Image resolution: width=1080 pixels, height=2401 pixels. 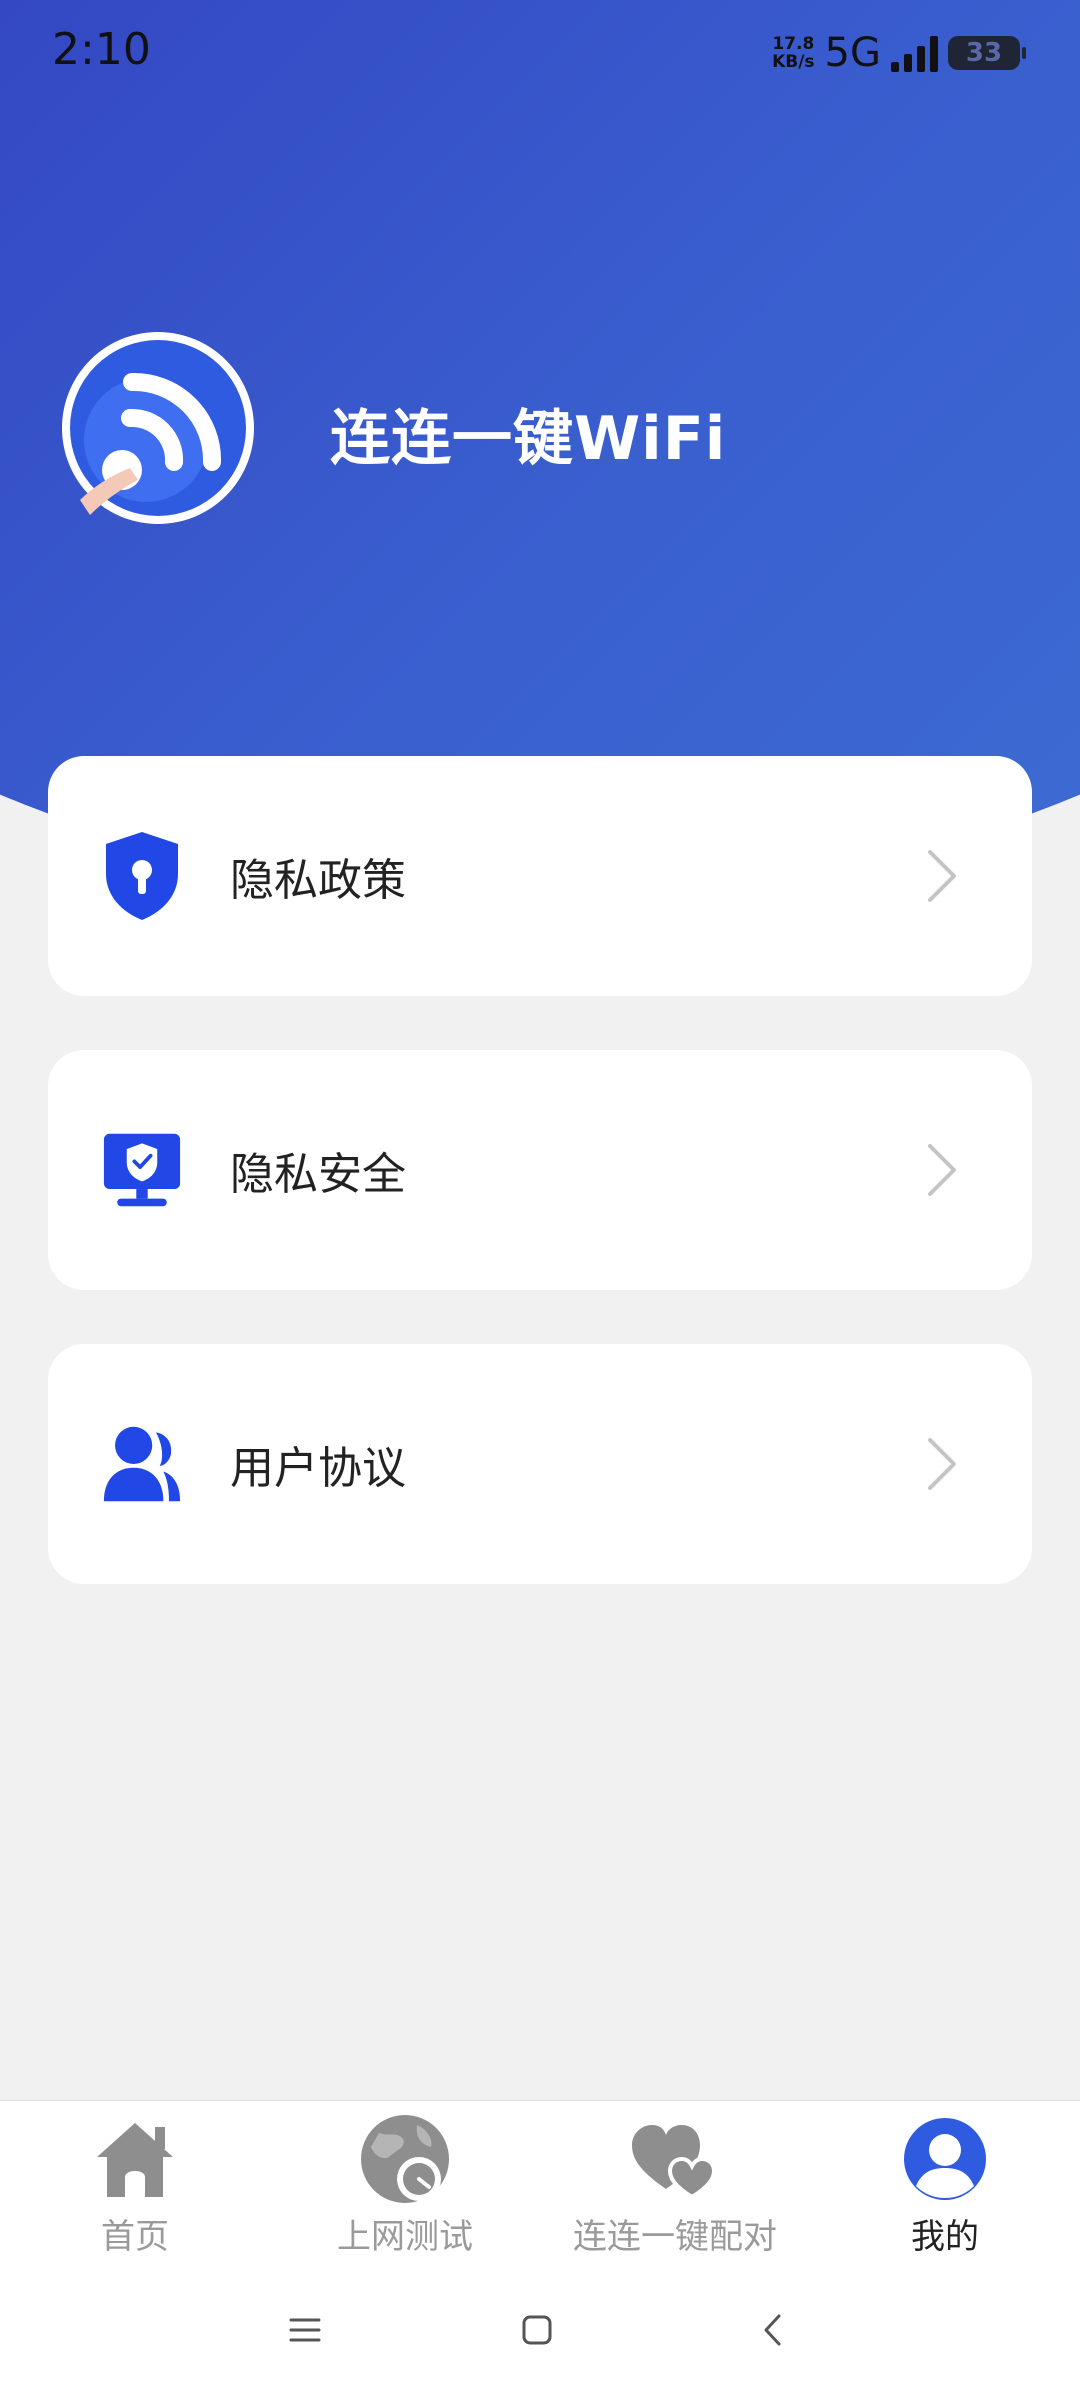 I want to click on menu-item-label: 隐私安全, so click(x=318, y=1174).